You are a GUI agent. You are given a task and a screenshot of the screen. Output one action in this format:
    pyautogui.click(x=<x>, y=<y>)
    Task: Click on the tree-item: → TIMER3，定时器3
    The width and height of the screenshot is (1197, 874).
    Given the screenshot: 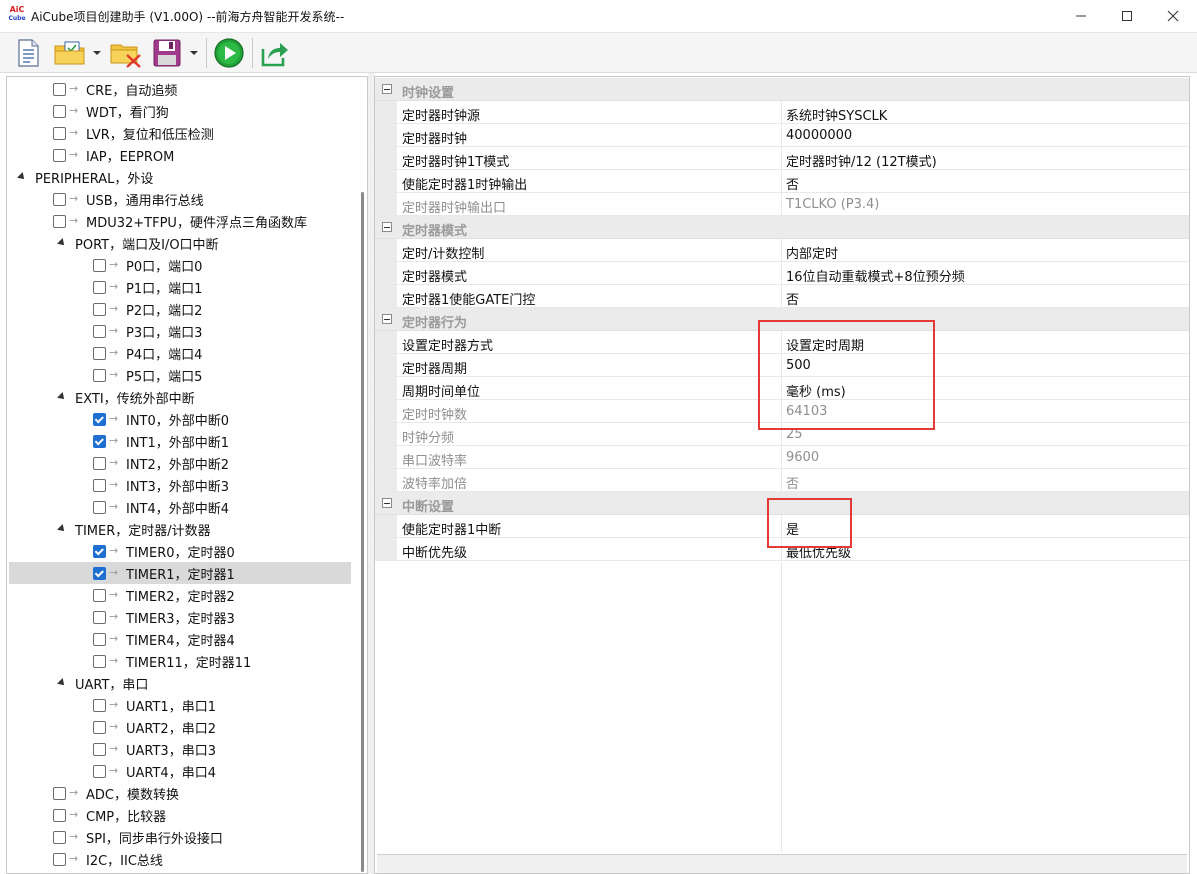 What is the action you would take?
    pyautogui.click(x=180, y=617)
    